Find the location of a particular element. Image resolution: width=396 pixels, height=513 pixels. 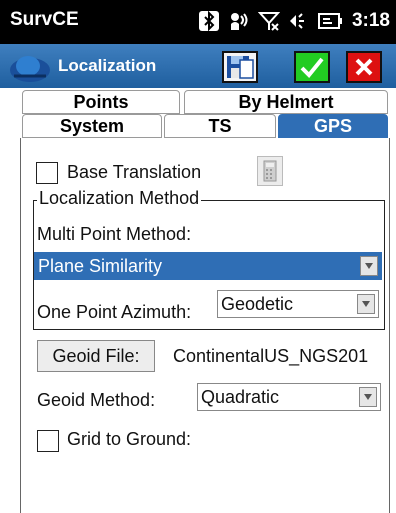

status-icons: 3:18 is located at coordinates (294, 21).